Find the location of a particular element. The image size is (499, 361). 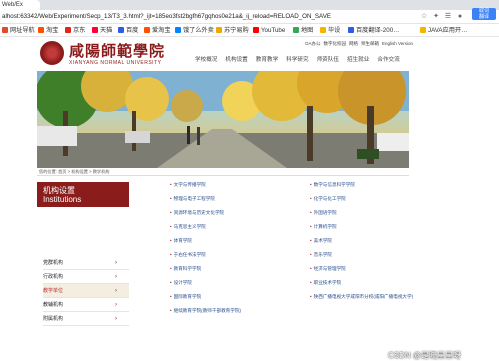

unit-link: 马克思主义学院 is located at coordinates (188, 227).